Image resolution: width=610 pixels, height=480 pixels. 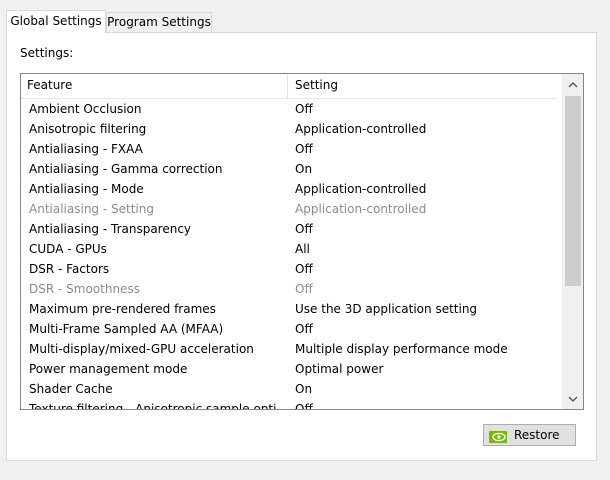 I want to click on feature-cell: Antialiasing - Gamma correction, so click(x=126, y=169).